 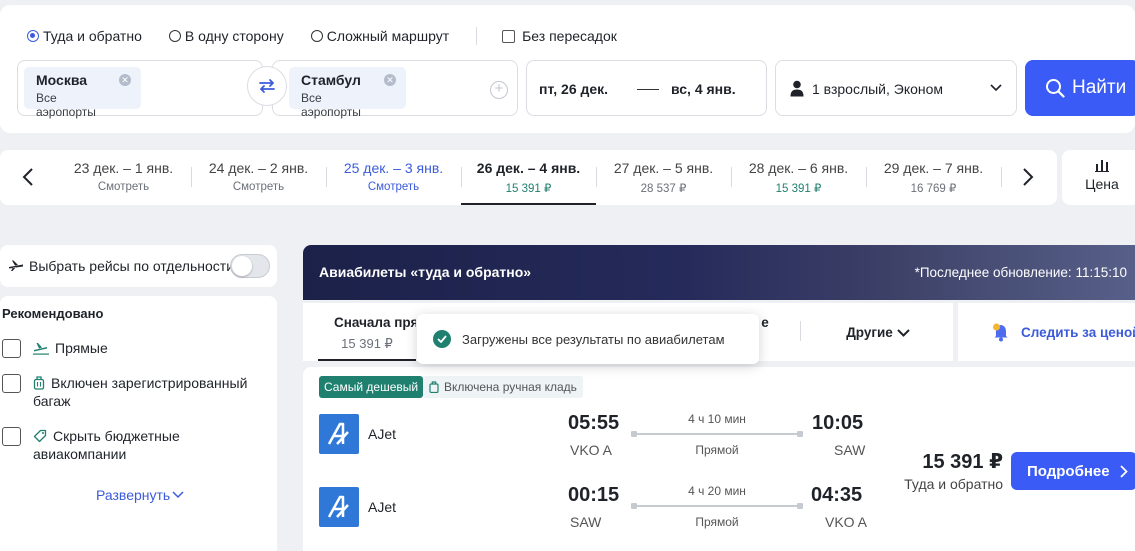 I want to click on add-city-icon: +, so click(x=499, y=90).